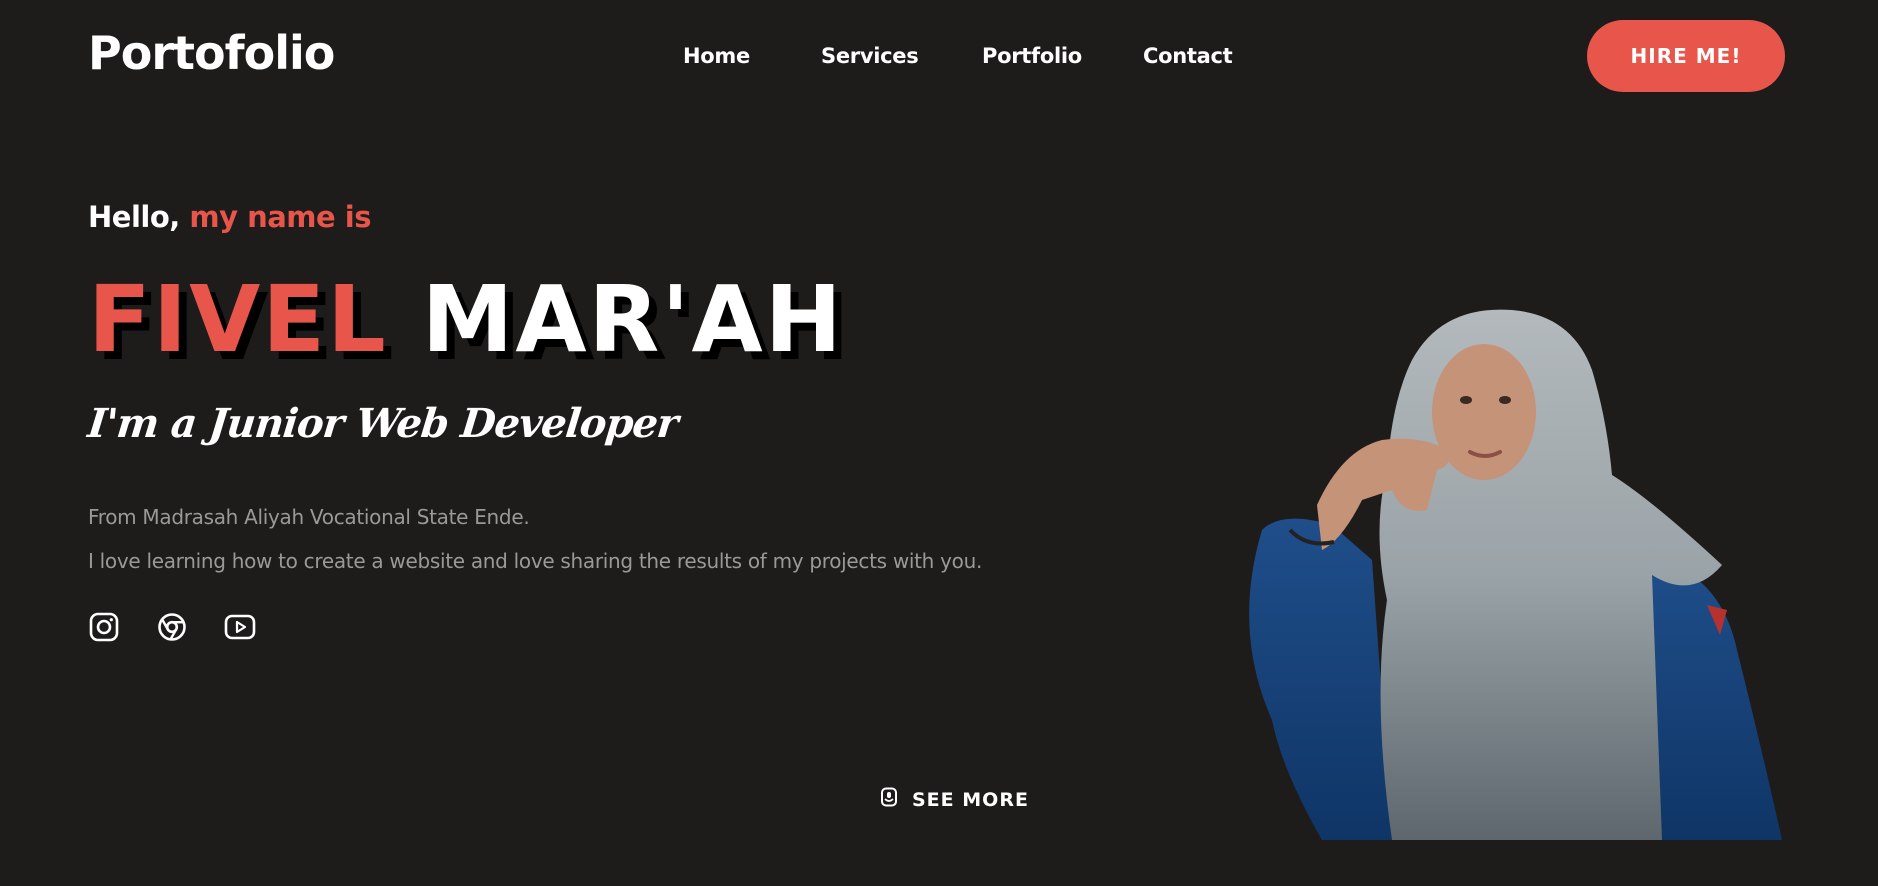 Image resolution: width=1878 pixels, height=886 pixels. Describe the element at coordinates (1032, 56) in the screenshot. I see `nav-portfolio: Portfolio` at that location.